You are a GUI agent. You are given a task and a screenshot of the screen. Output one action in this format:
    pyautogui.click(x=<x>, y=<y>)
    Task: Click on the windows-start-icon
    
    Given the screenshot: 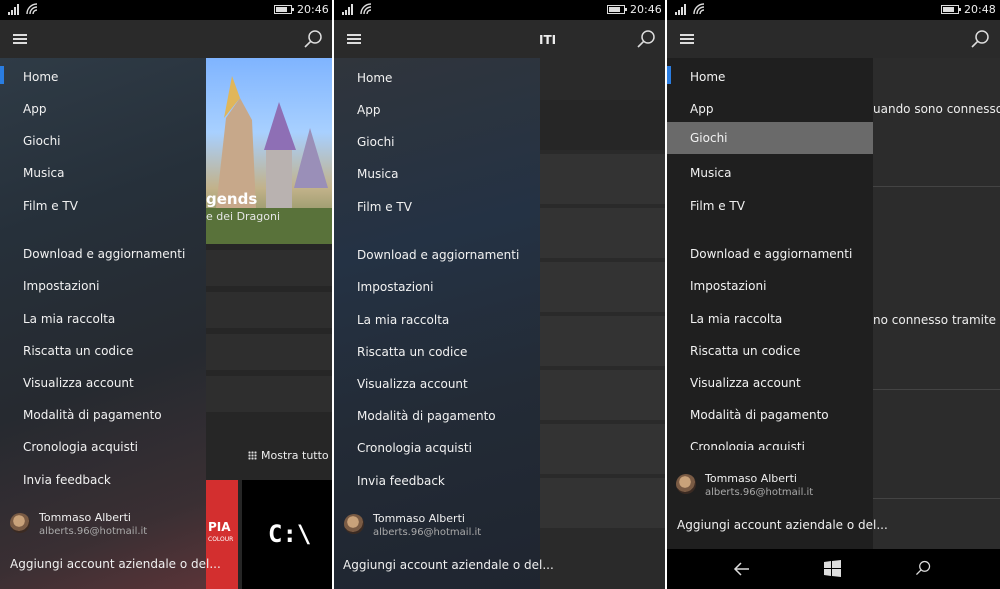 What is the action you would take?
    pyautogui.click(x=832, y=568)
    